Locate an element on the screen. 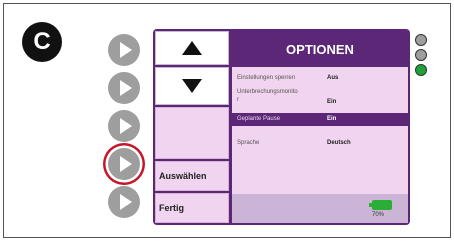 The image size is (454, 241). option-label: Geplante Pause is located at coordinates (259, 119).